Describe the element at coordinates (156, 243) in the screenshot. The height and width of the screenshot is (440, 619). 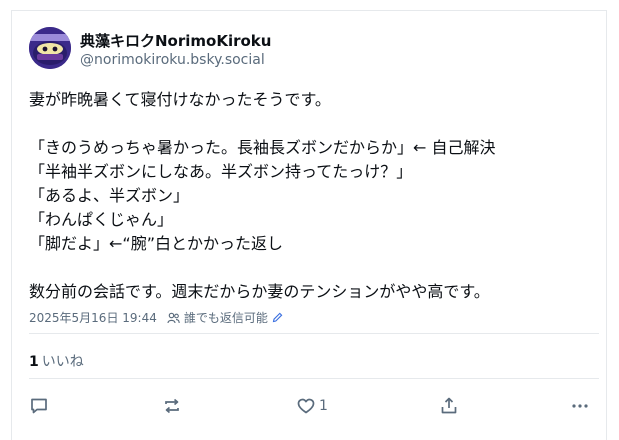
I see `post-line: 「脚だよ」←“腕”白とかかった返し` at that location.